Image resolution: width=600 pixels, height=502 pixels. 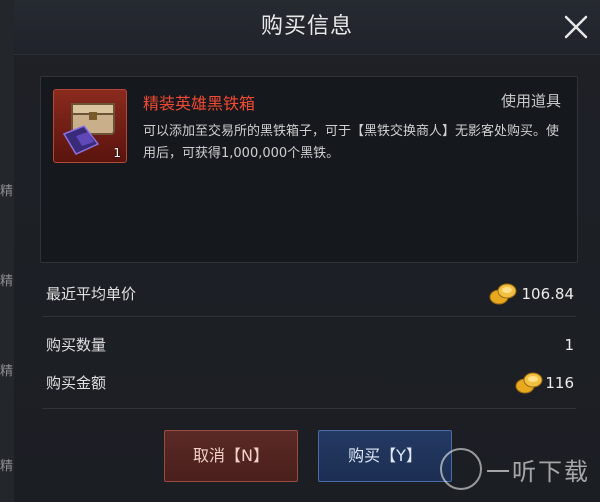 I want to click on item-quantity-badge: 1, so click(x=117, y=153).